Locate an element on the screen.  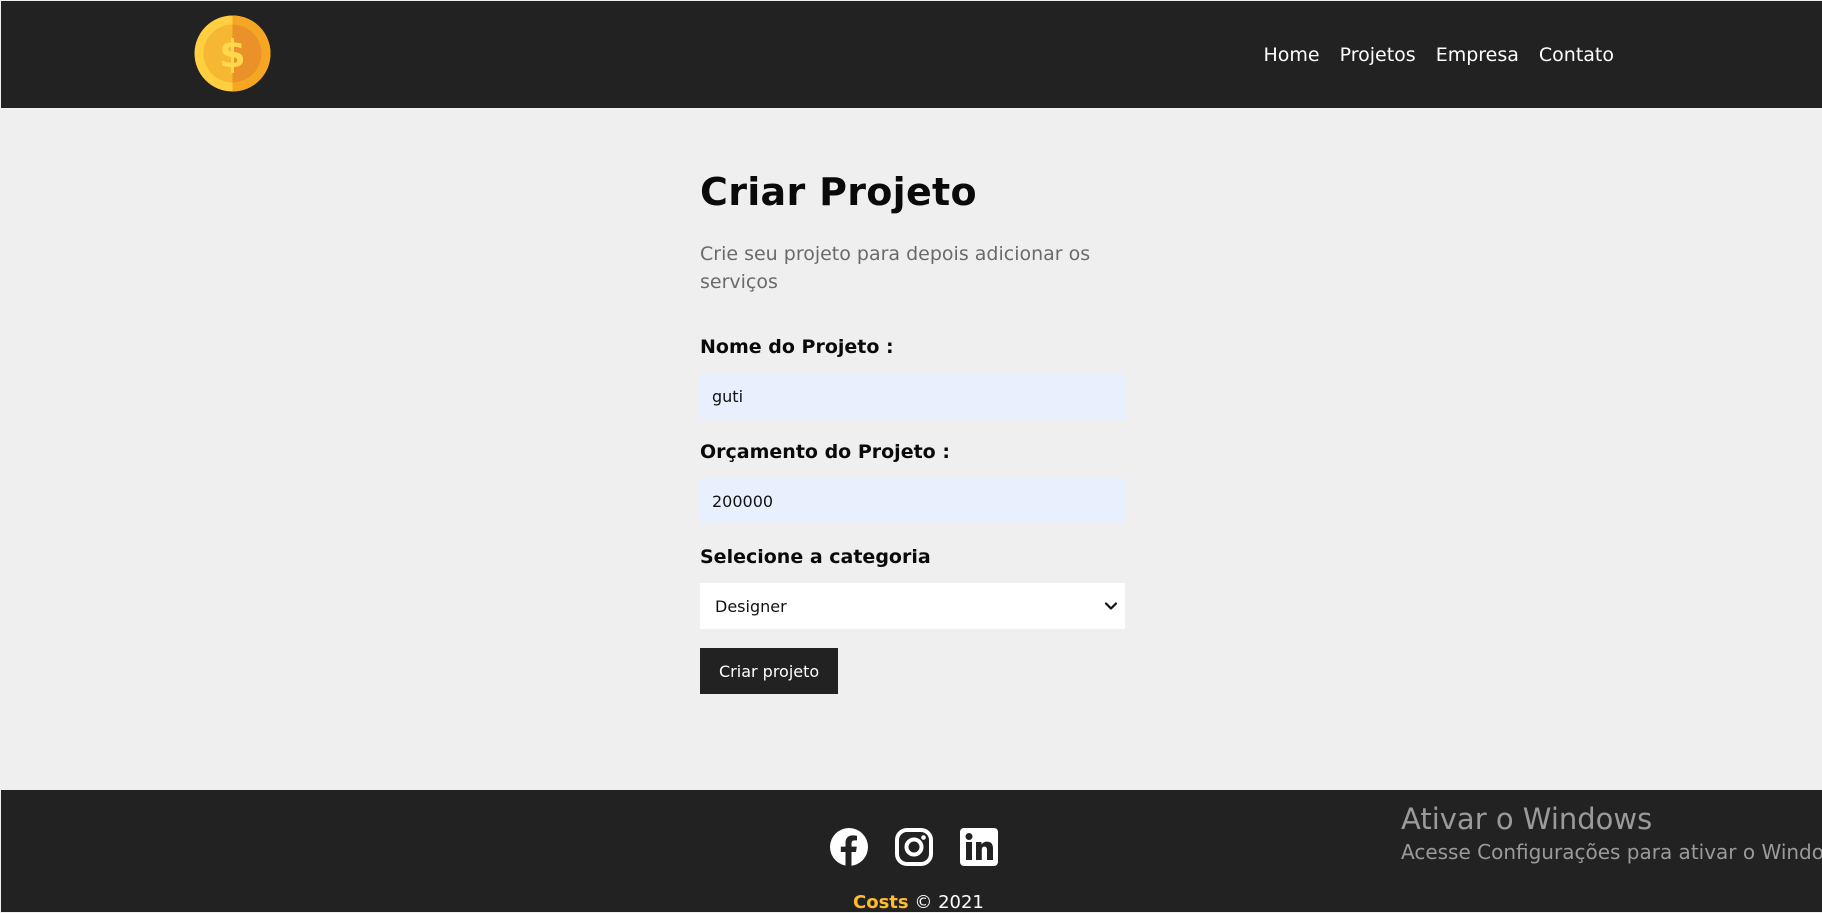
chevron-down-icon is located at coordinates (1111, 606).